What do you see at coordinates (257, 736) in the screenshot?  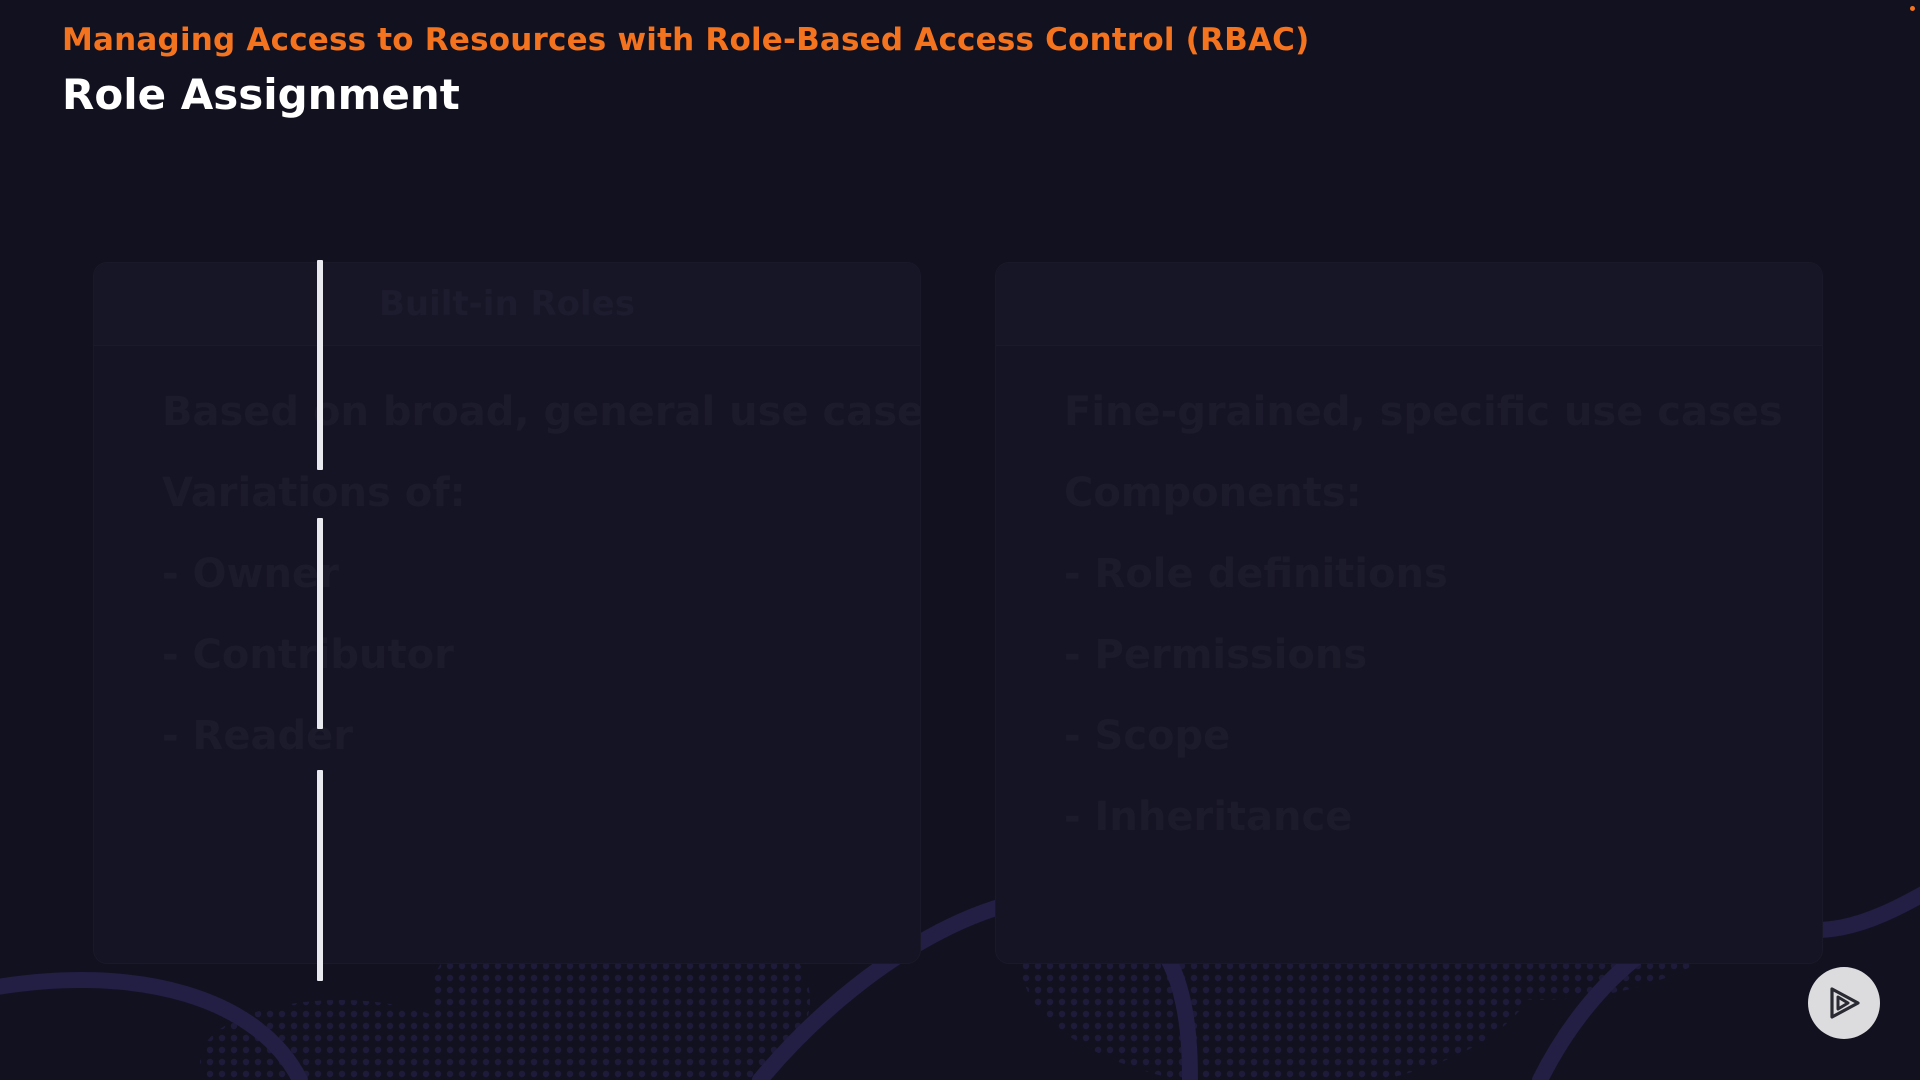 I see `panel-line: - Reader` at bounding box center [257, 736].